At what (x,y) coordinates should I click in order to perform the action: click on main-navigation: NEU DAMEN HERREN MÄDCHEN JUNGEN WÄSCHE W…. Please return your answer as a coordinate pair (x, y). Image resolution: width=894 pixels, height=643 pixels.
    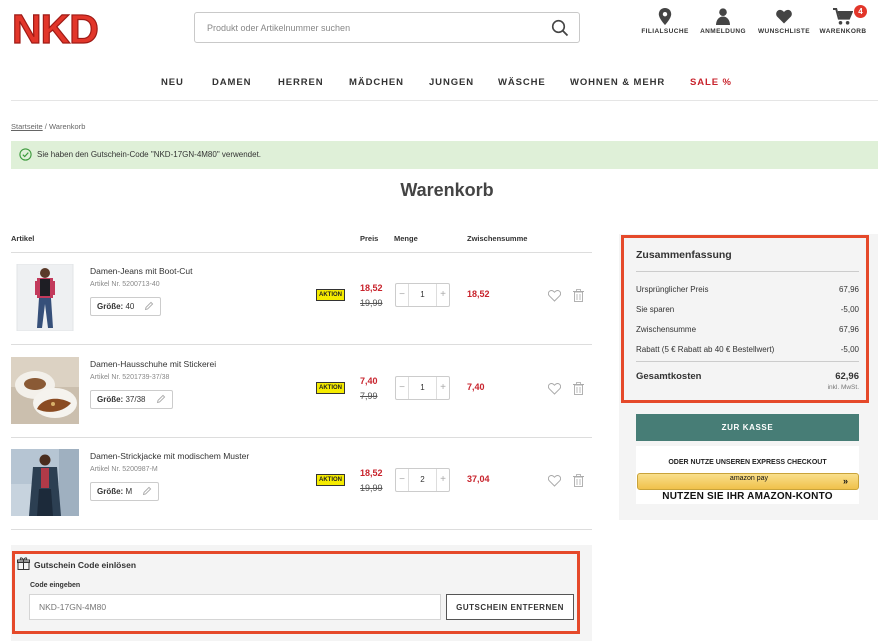
    Looking at the image, I should click on (447, 84).